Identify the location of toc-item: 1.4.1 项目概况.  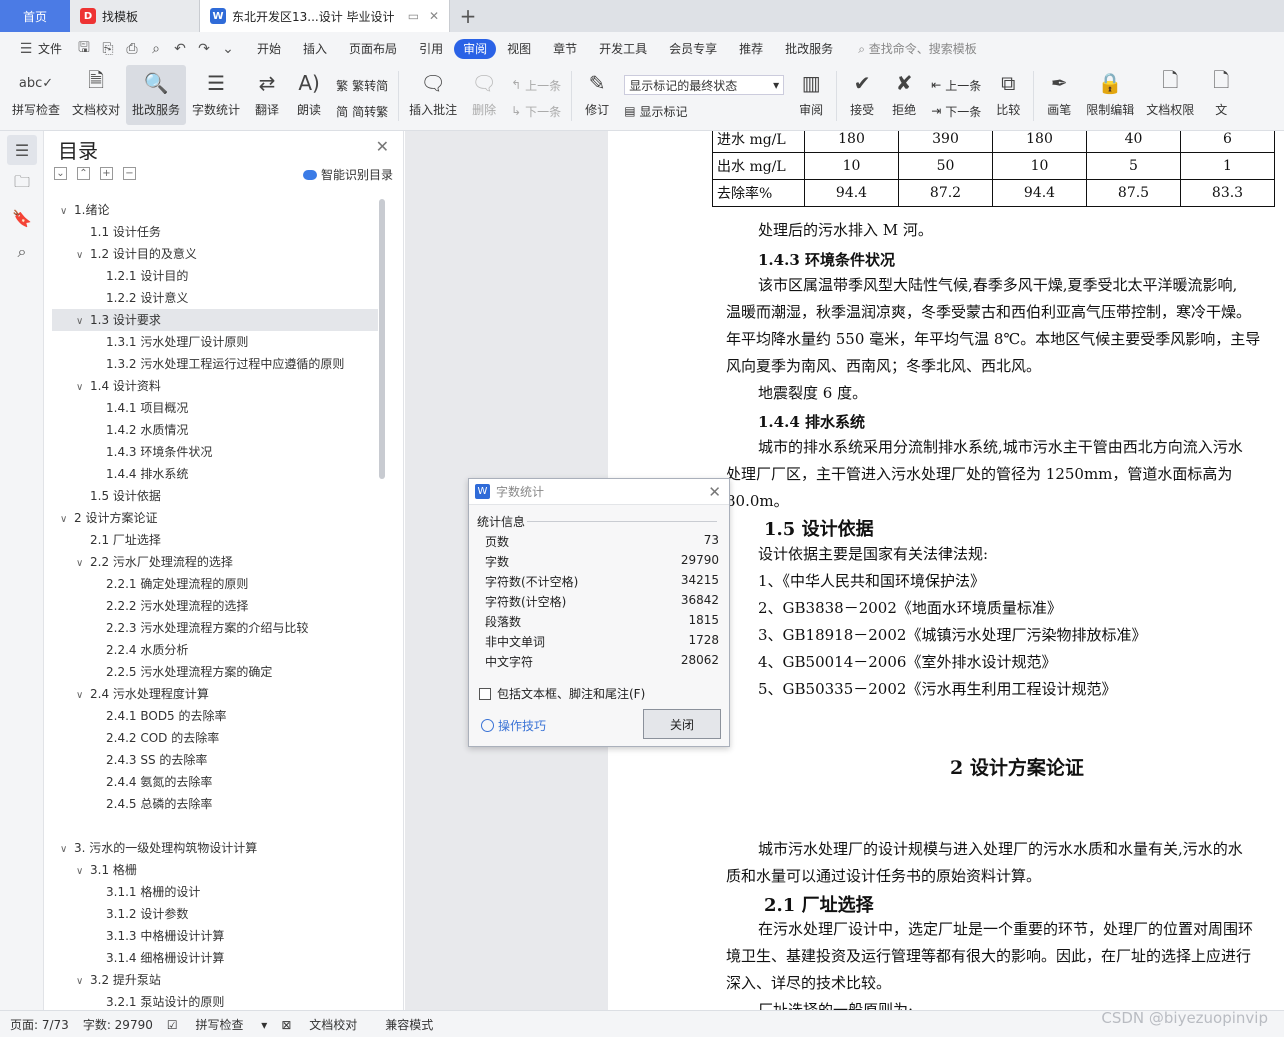
(215, 408).